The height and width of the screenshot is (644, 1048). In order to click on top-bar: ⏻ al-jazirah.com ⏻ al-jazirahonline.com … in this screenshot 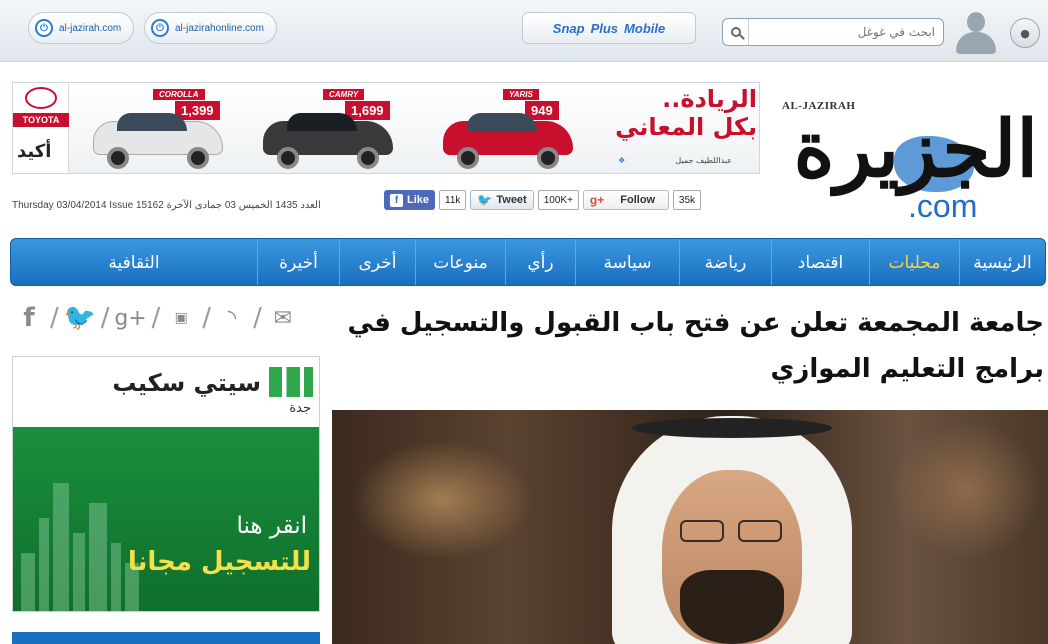, I will do `click(524, 31)`.